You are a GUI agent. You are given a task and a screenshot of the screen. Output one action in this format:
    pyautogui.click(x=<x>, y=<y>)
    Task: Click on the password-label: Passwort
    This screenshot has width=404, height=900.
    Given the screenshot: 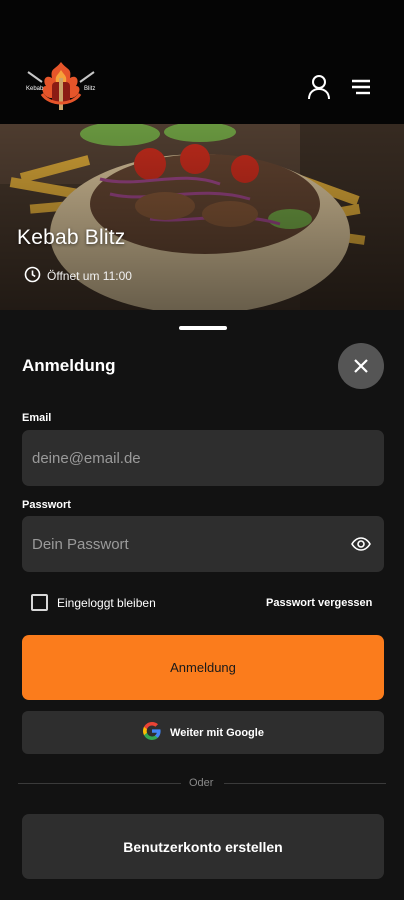 What is the action you would take?
    pyautogui.click(x=46, y=505)
    